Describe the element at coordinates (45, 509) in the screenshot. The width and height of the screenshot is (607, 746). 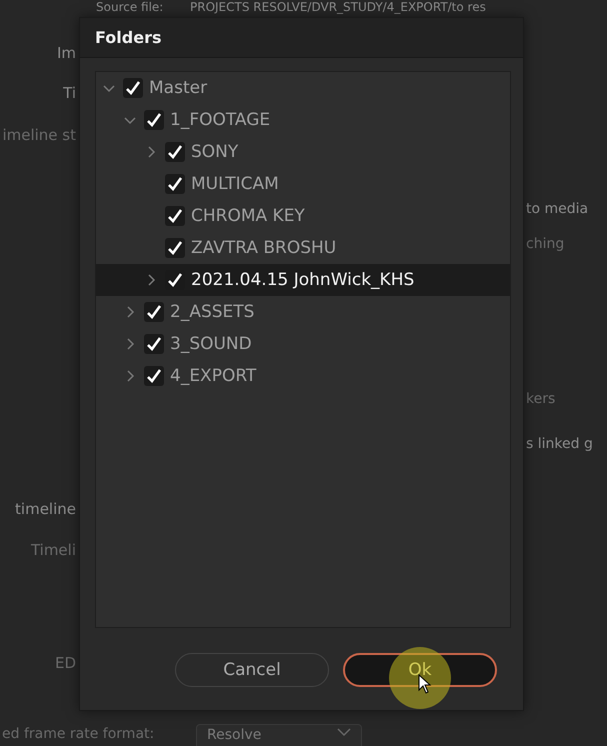
I see `setting-label: timeline` at that location.